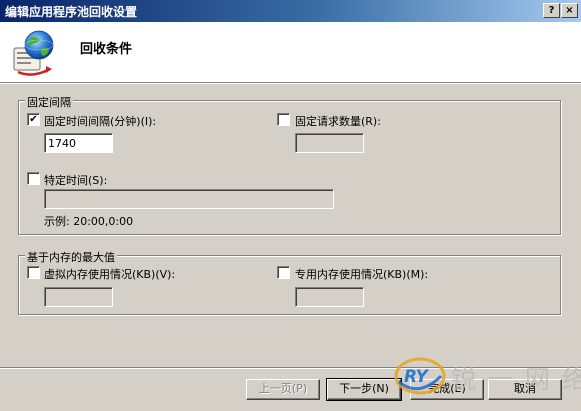  I want to click on request-limit-label: 固定请求数量(R):, so click(338, 121).